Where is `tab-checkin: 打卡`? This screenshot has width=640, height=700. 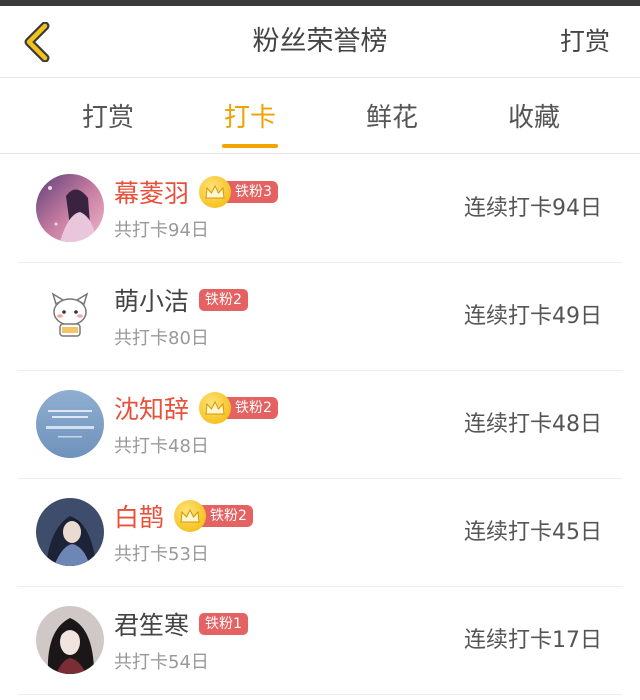 tab-checkin: 打卡 is located at coordinates (250, 116).